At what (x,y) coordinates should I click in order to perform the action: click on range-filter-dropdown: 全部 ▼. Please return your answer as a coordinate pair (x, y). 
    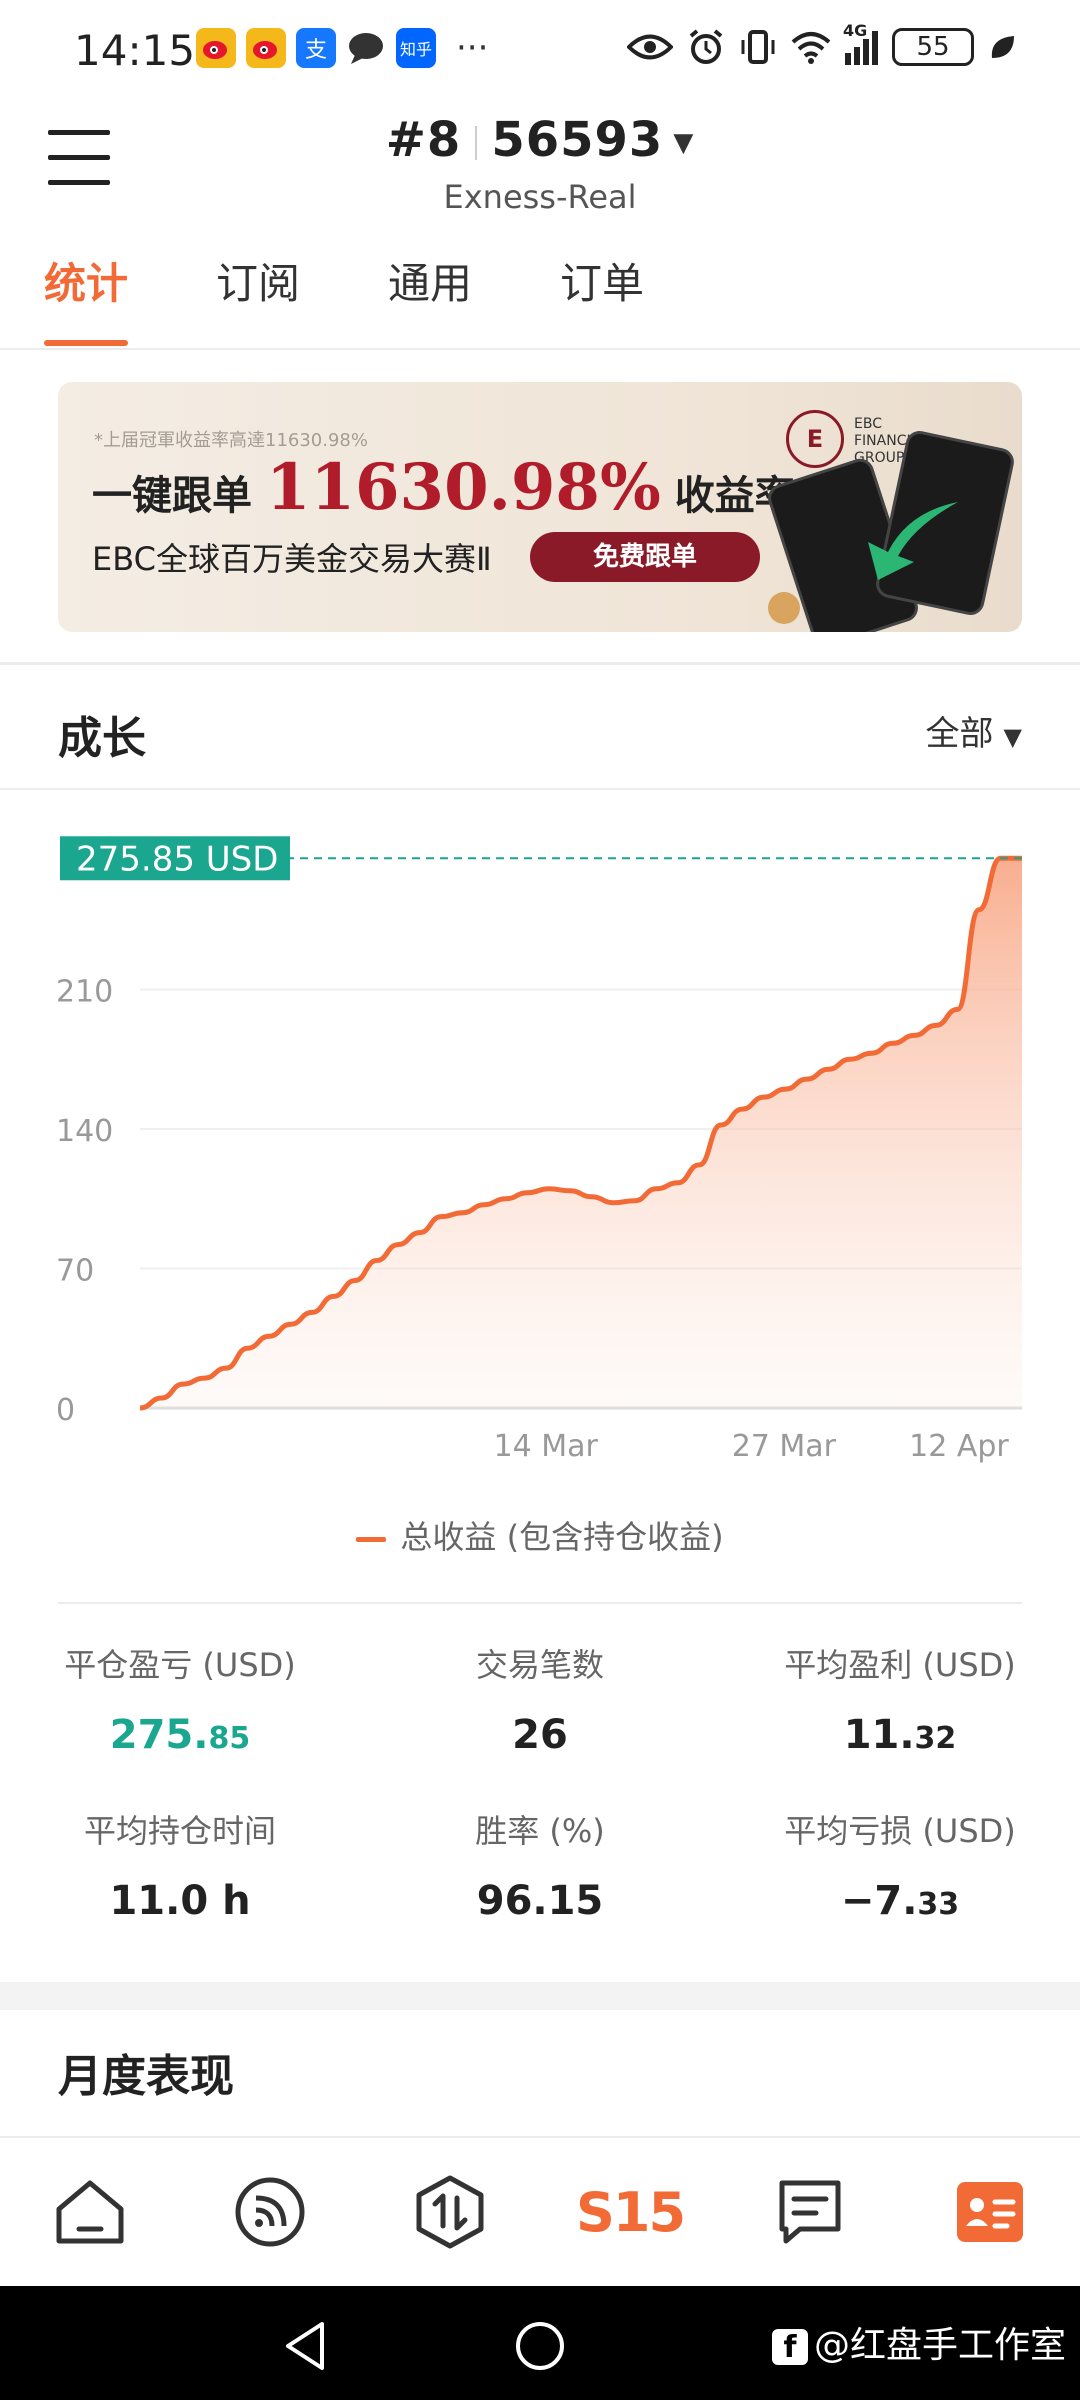
    Looking at the image, I should click on (974, 730).